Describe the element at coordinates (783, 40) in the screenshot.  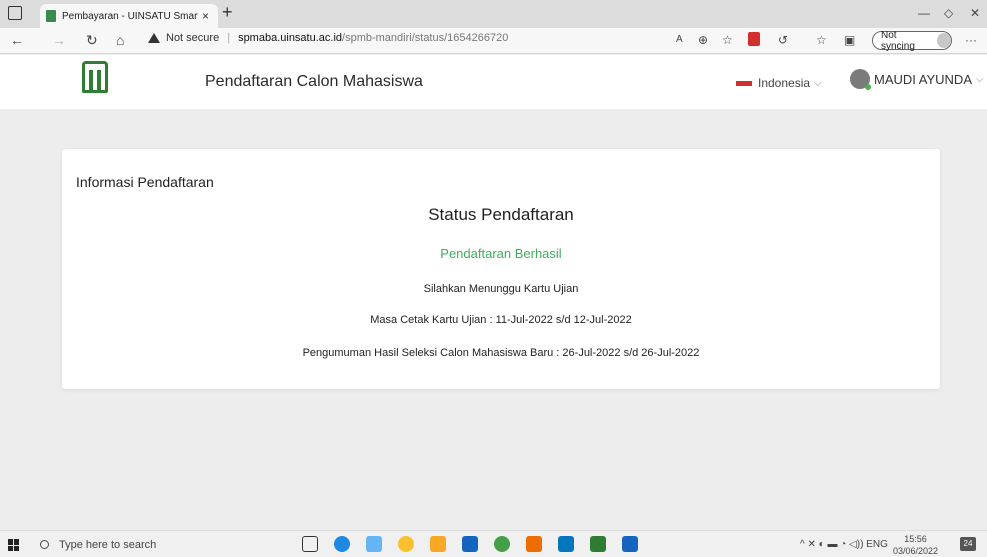
I see `collections-icon: ↺` at that location.